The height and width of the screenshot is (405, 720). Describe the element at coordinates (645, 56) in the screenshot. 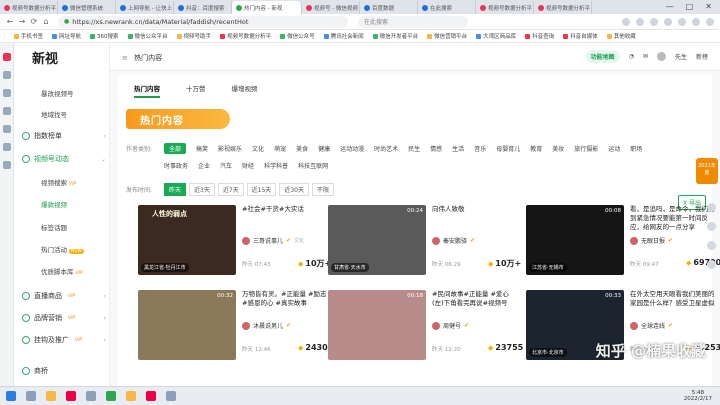

I see `message-icon: ✉` at that location.